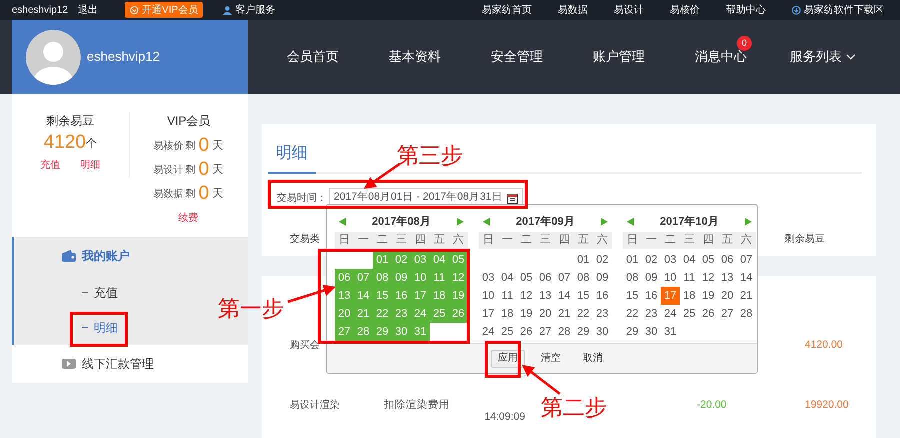 Image resolution: width=900 pixels, height=438 pixels. Describe the element at coordinates (106, 293) in the screenshot. I see `submenu-item: 充值` at that location.